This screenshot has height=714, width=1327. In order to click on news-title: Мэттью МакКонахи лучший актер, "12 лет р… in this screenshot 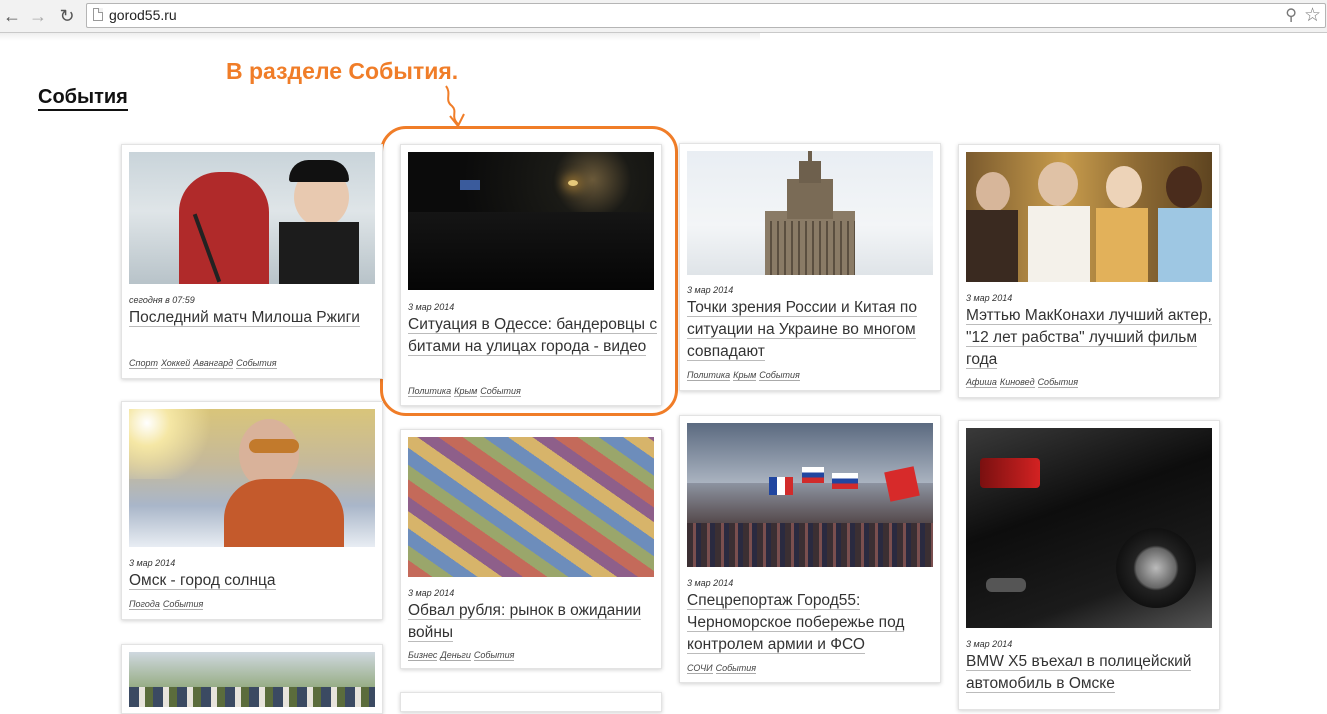, I will do `click(1091, 338)`.